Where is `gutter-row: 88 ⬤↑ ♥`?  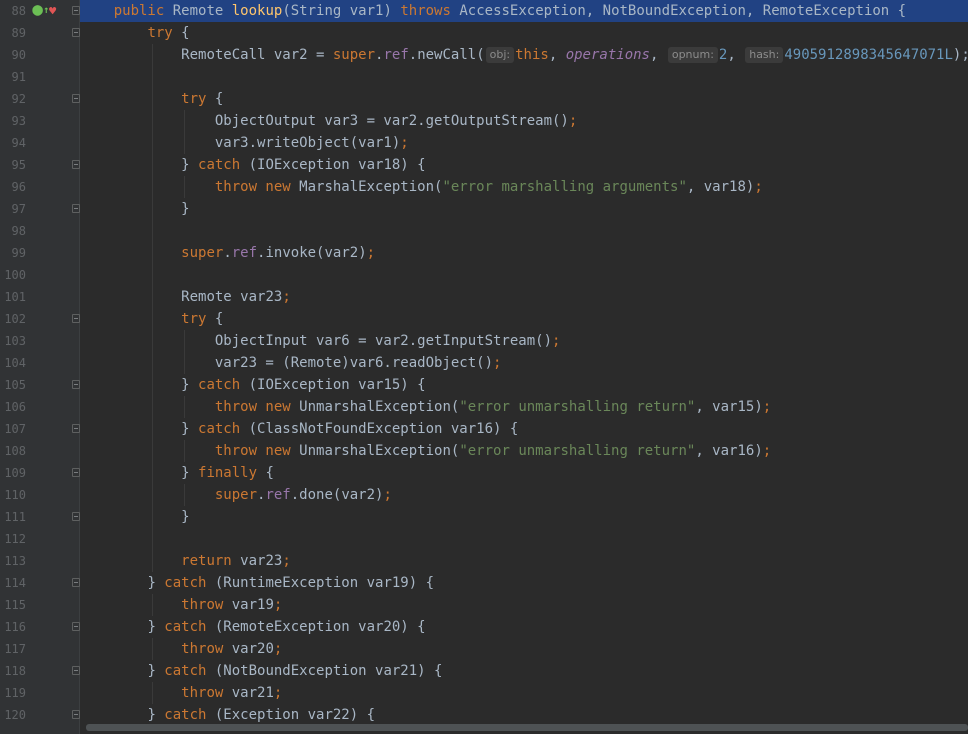 gutter-row: 88 ⬤↑ ♥ is located at coordinates (40, 11).